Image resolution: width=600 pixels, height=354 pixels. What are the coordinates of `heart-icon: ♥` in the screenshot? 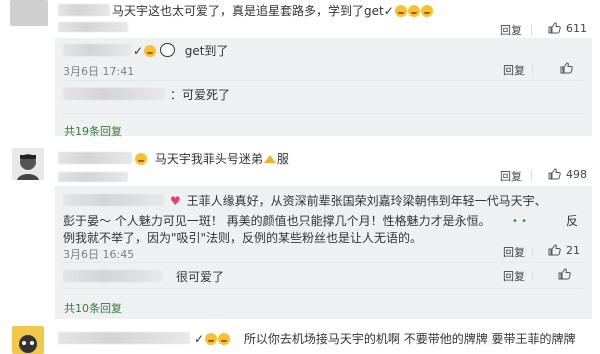 It's located at (175, 201).